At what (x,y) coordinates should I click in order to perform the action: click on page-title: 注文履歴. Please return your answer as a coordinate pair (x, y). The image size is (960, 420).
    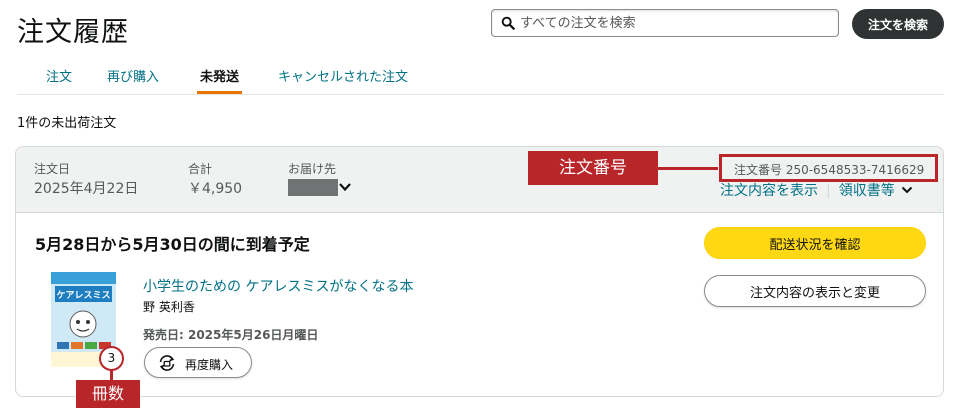
    Looking at the image, I should click on (73, 32).